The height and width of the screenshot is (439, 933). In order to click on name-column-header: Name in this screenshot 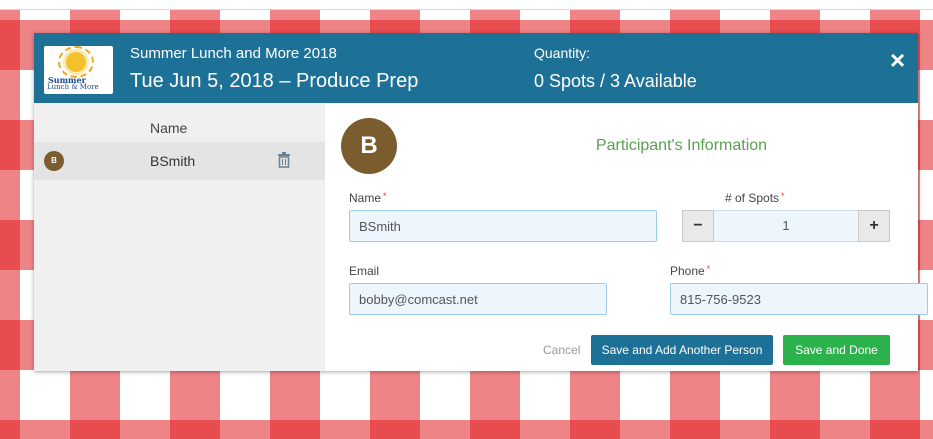, I will do `click(169, 128)`.